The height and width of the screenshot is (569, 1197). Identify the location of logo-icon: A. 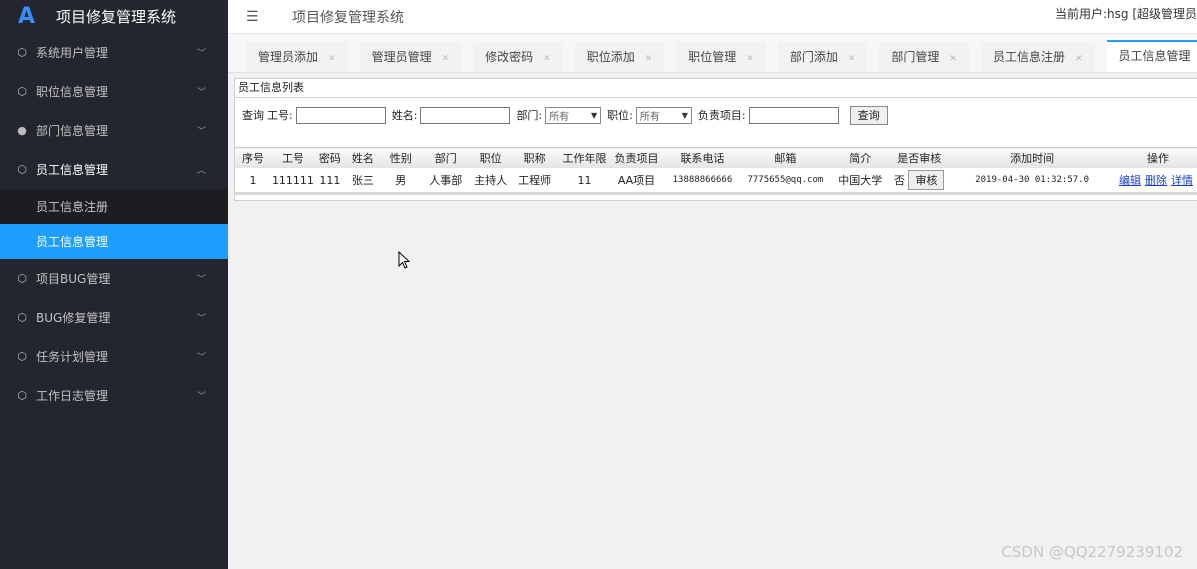
(27, 16).